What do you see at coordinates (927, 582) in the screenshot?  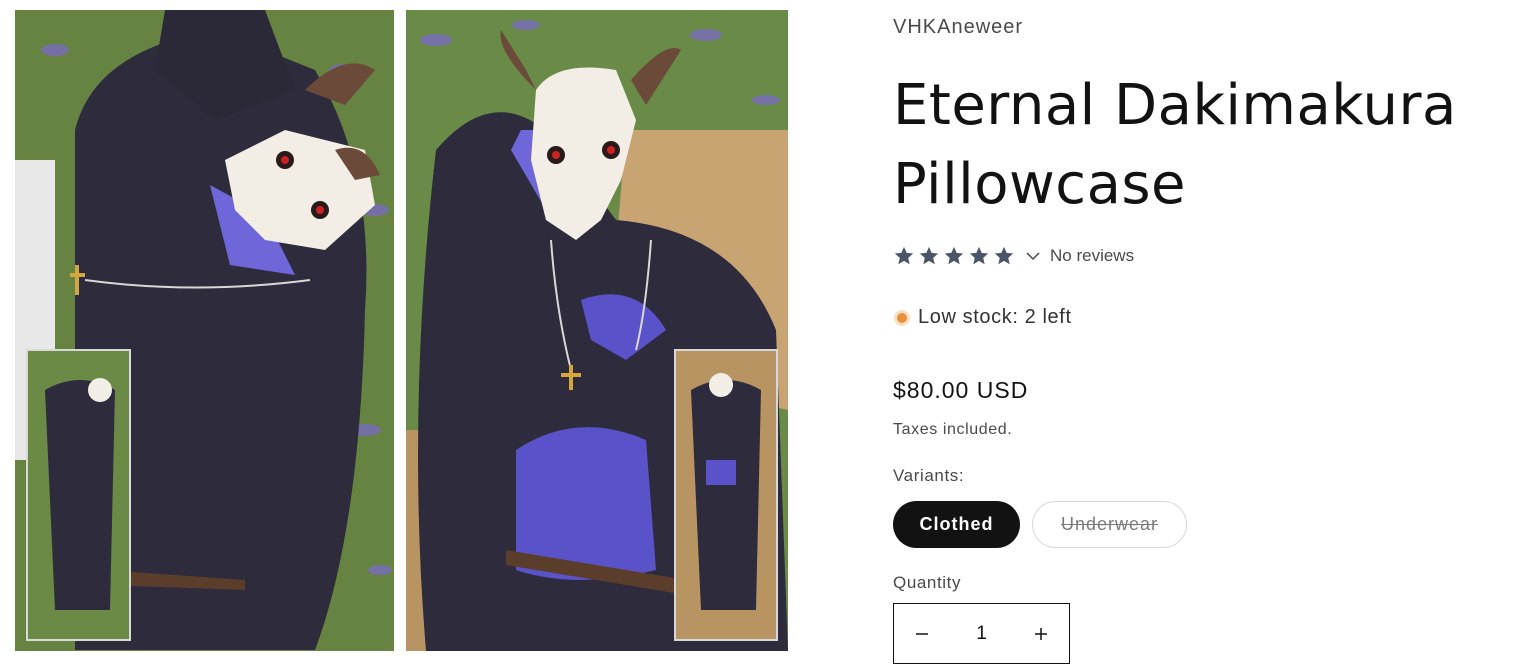 I see `quantity-label: Quantity` at bounding box center [927, 582].